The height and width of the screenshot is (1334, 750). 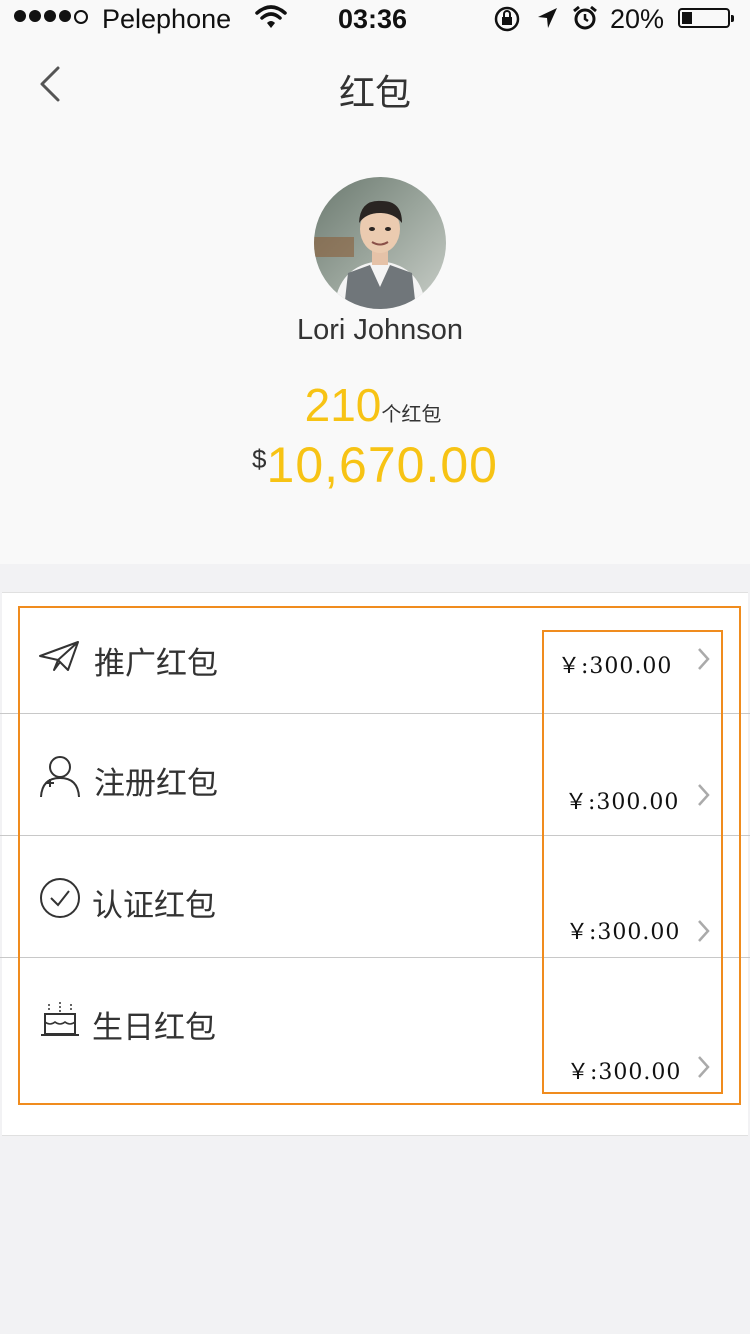 I want to click on list-item-verification: 认证红包 ￥:300.00, so click(x=374, y=897).